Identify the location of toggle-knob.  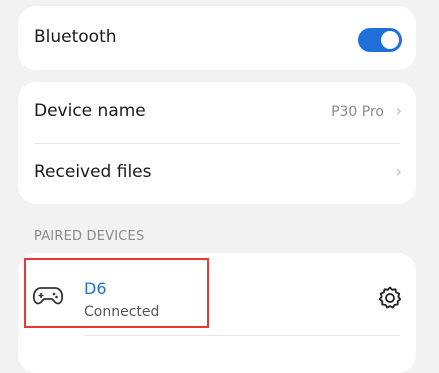
(390, 40).